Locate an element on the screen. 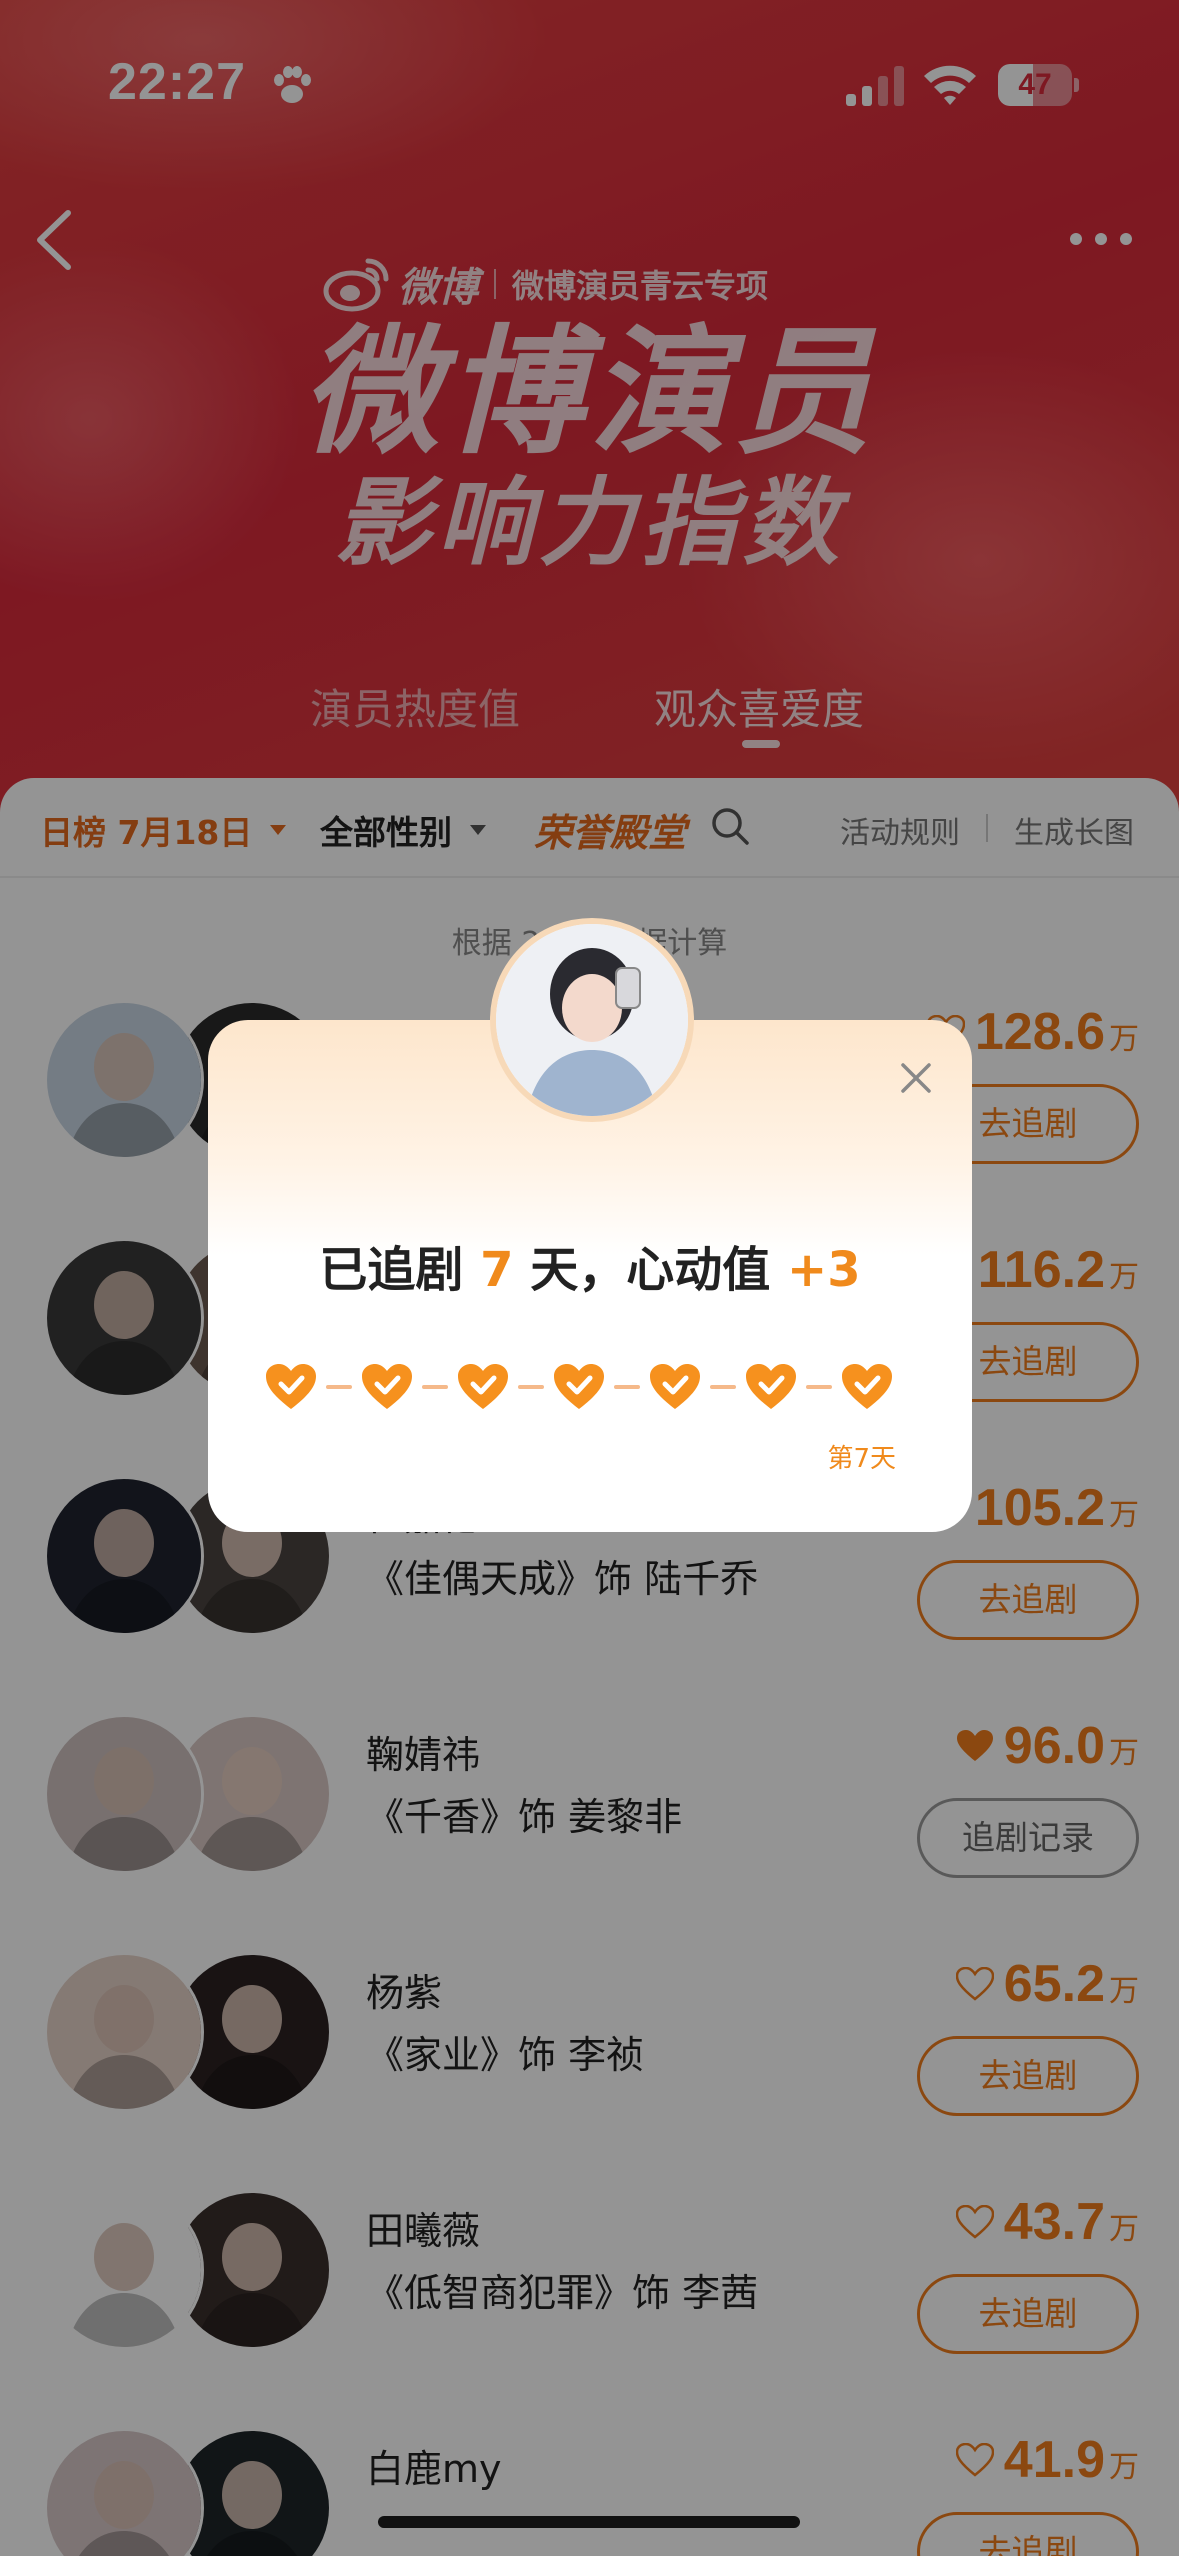 This screenshot has height=2556, width=1179. home-indicator is located at coordinates (589, 2522).